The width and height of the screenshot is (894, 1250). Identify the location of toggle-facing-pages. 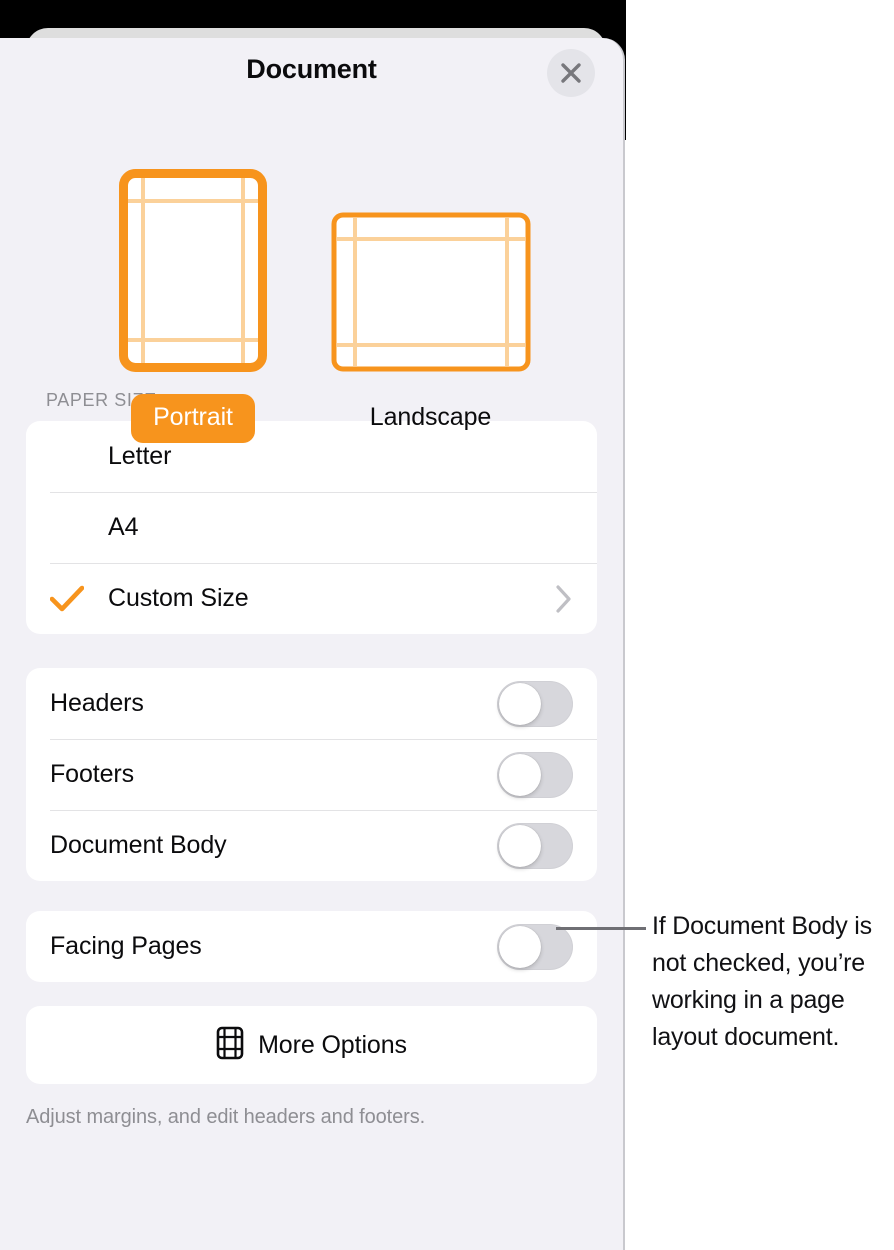
(535, 946).